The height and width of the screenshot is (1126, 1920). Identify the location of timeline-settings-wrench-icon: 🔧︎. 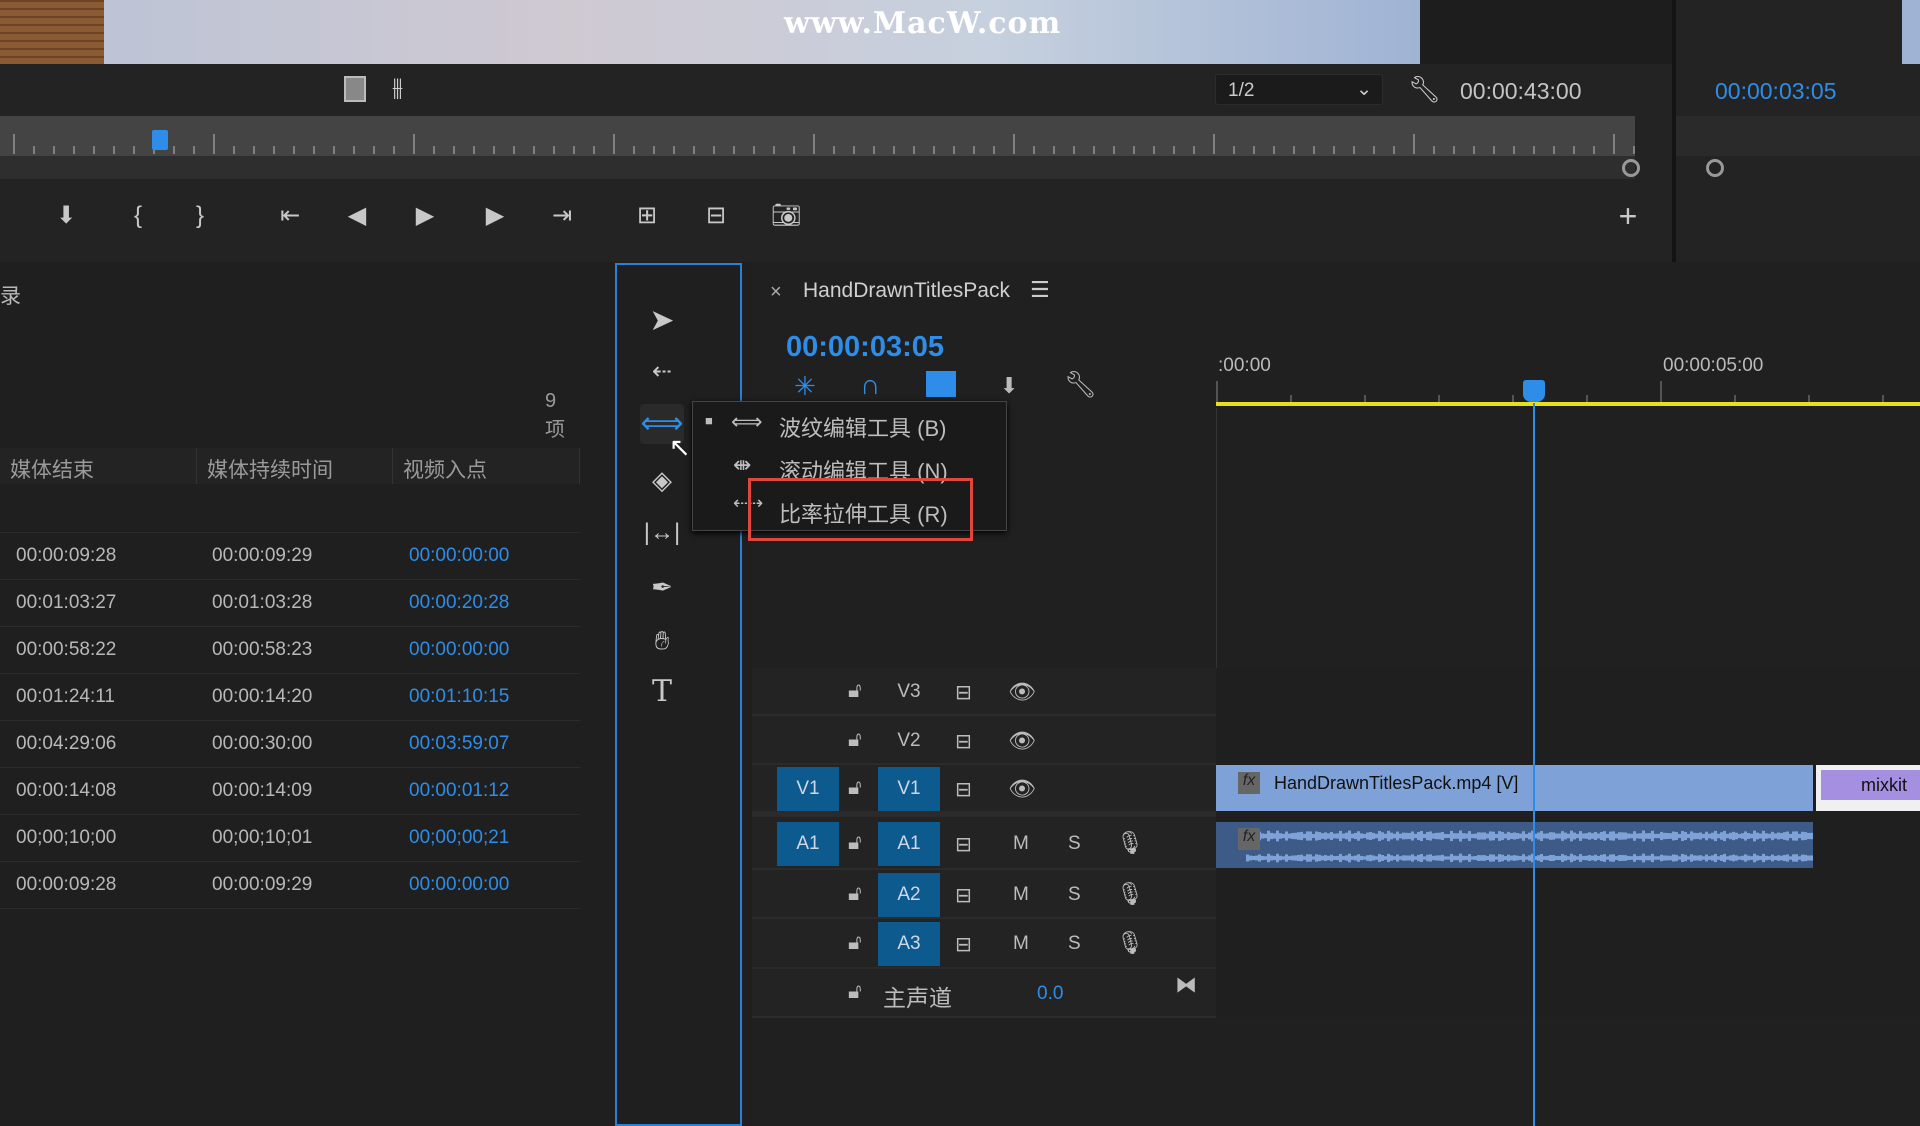
(1080, 384).